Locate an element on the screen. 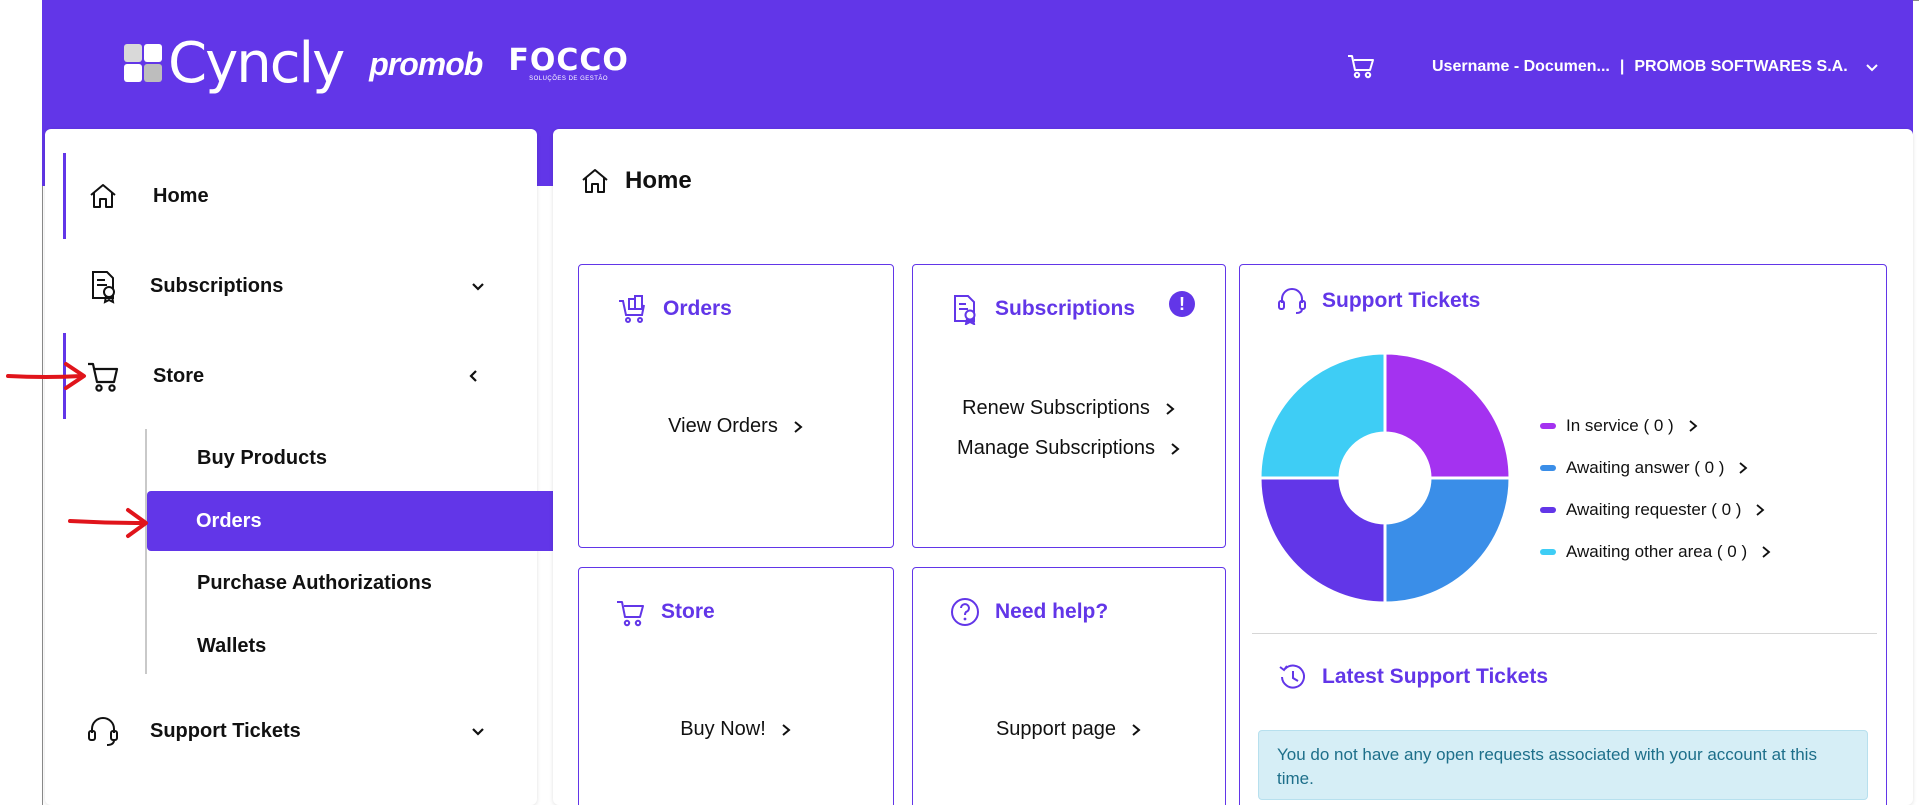 The image size is (1919, 805). store-card: Store Buy Now! is located at coordinates (736, 686).